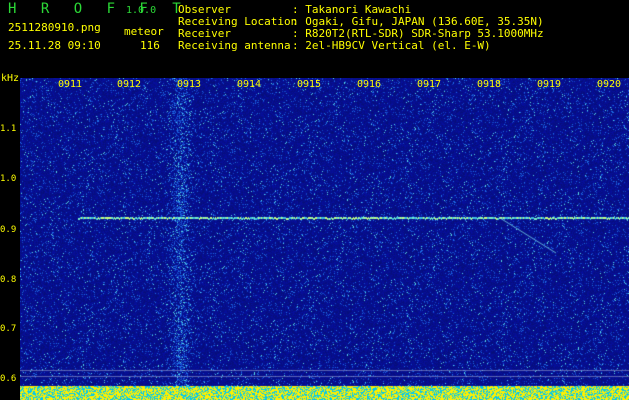  Describe the element at coordinates (150, 45) in the screenshot. I see `meteor-count: 116` at that location.